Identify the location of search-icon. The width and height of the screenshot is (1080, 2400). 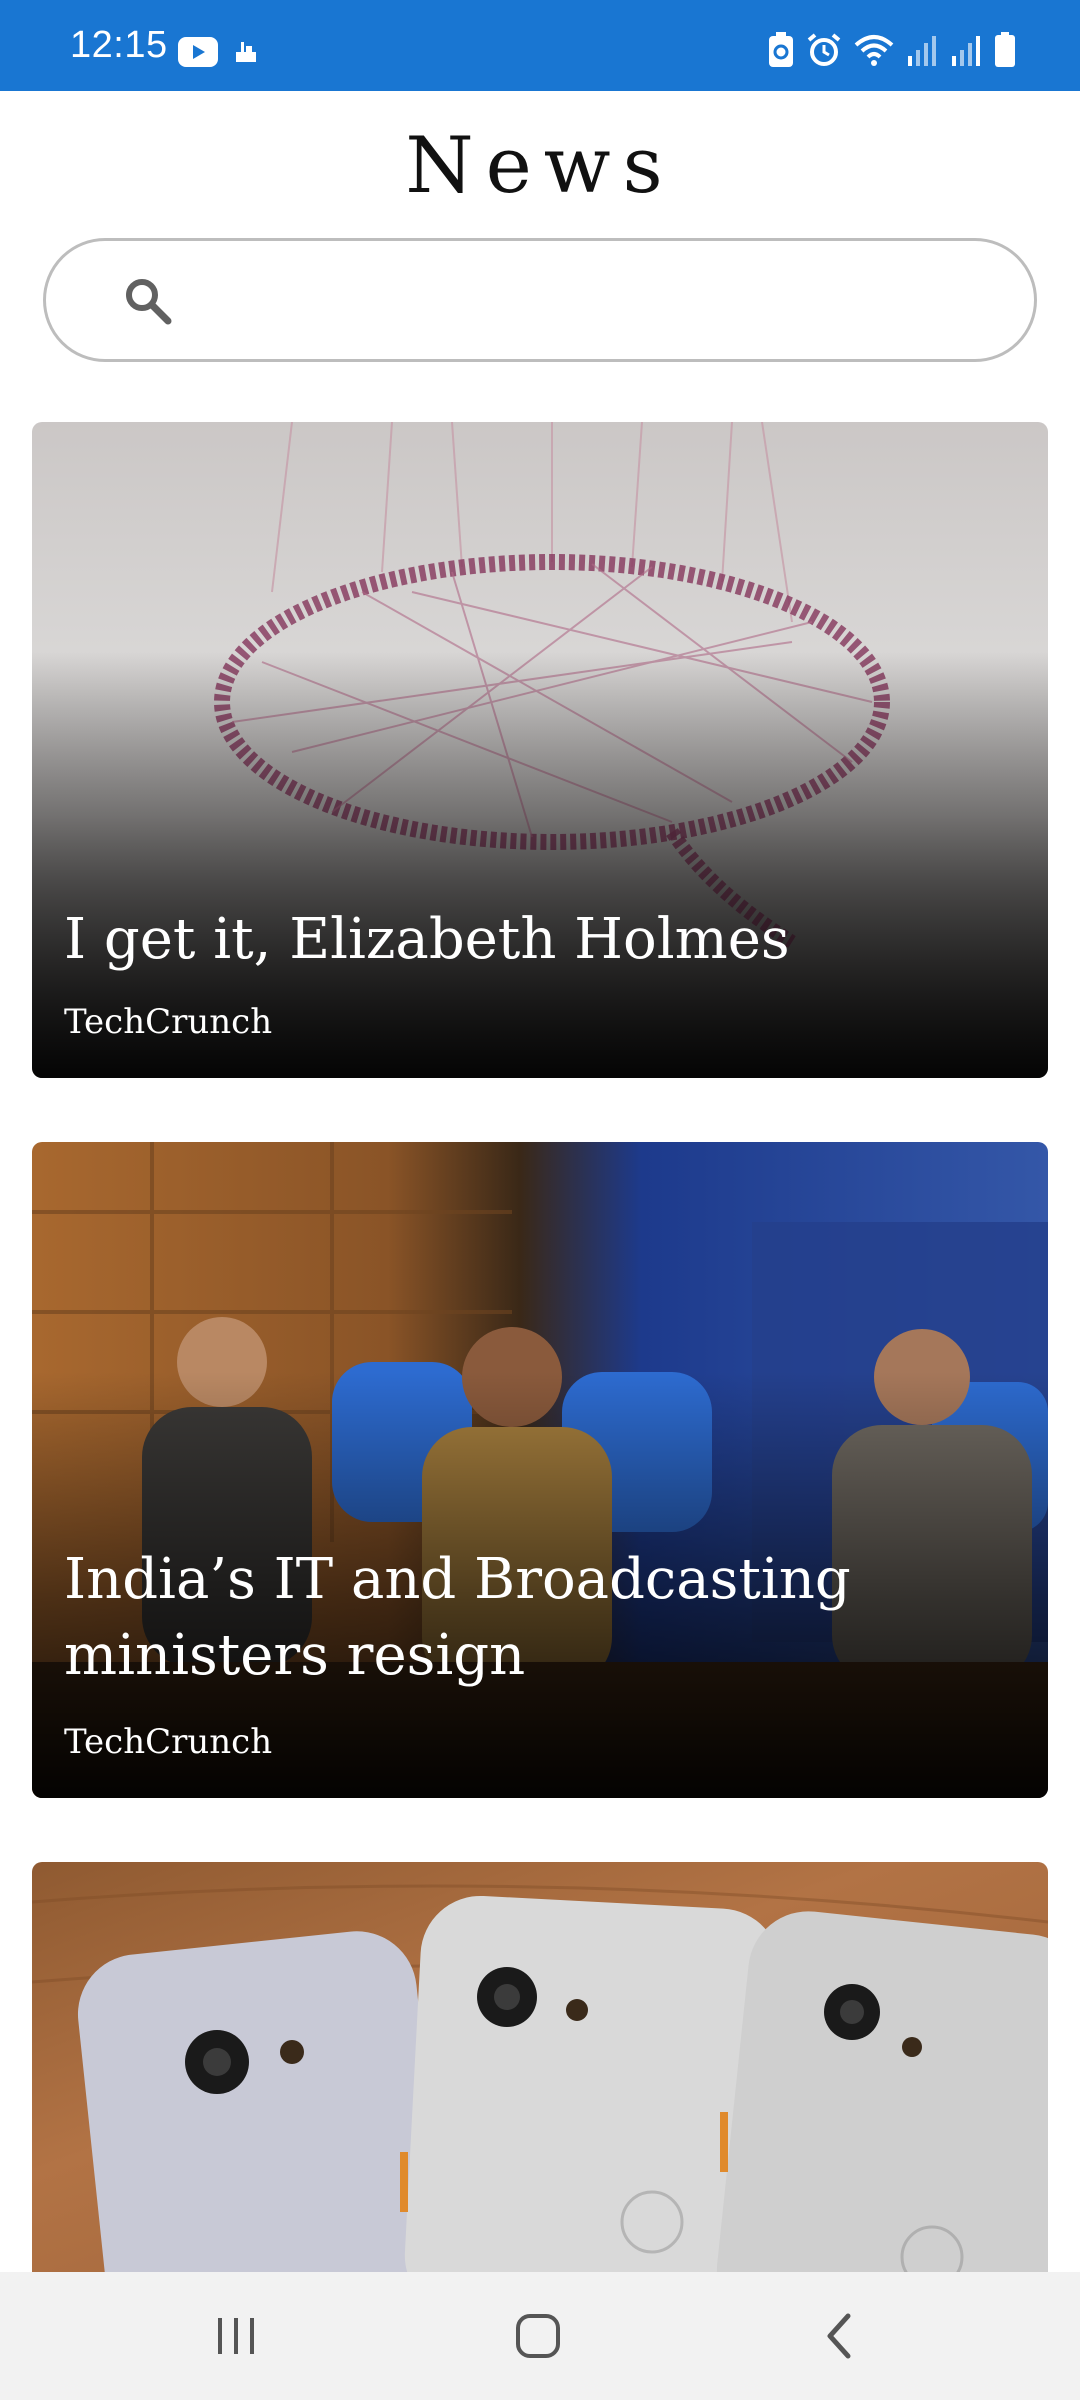
(149, 302).